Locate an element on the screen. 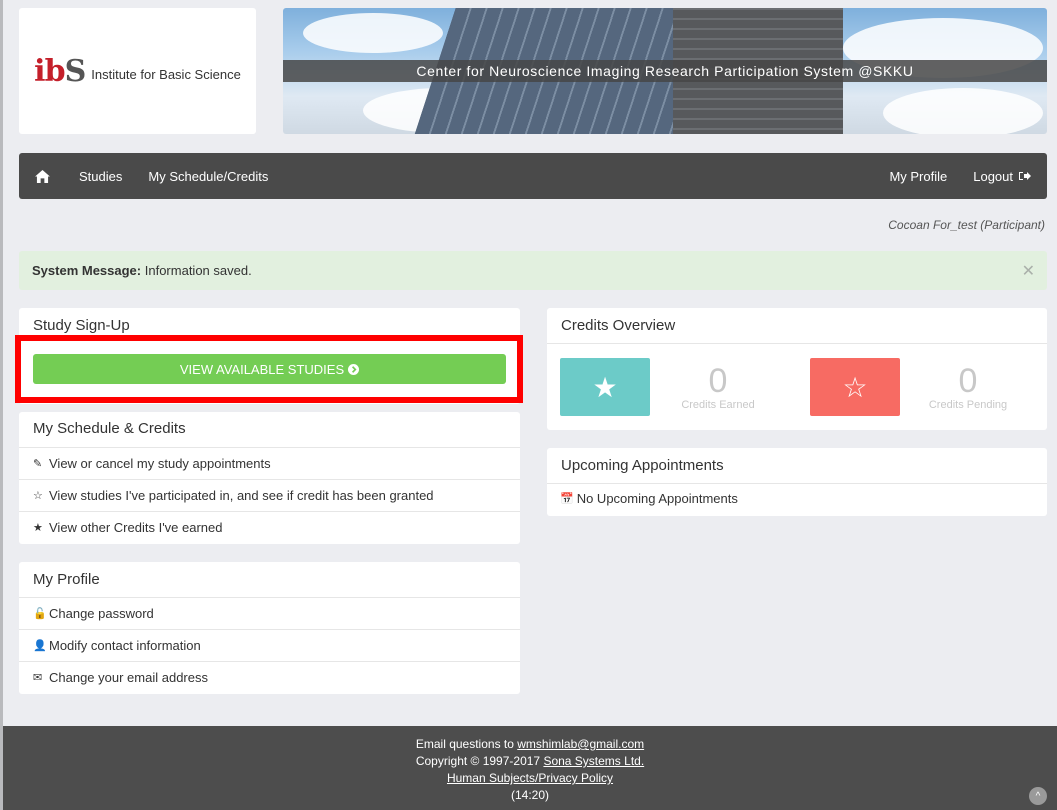 Image resolution: width=1057 pixels, height=810 pixels. credits-earned-tile: ★ is located at coordinates (605, 387).